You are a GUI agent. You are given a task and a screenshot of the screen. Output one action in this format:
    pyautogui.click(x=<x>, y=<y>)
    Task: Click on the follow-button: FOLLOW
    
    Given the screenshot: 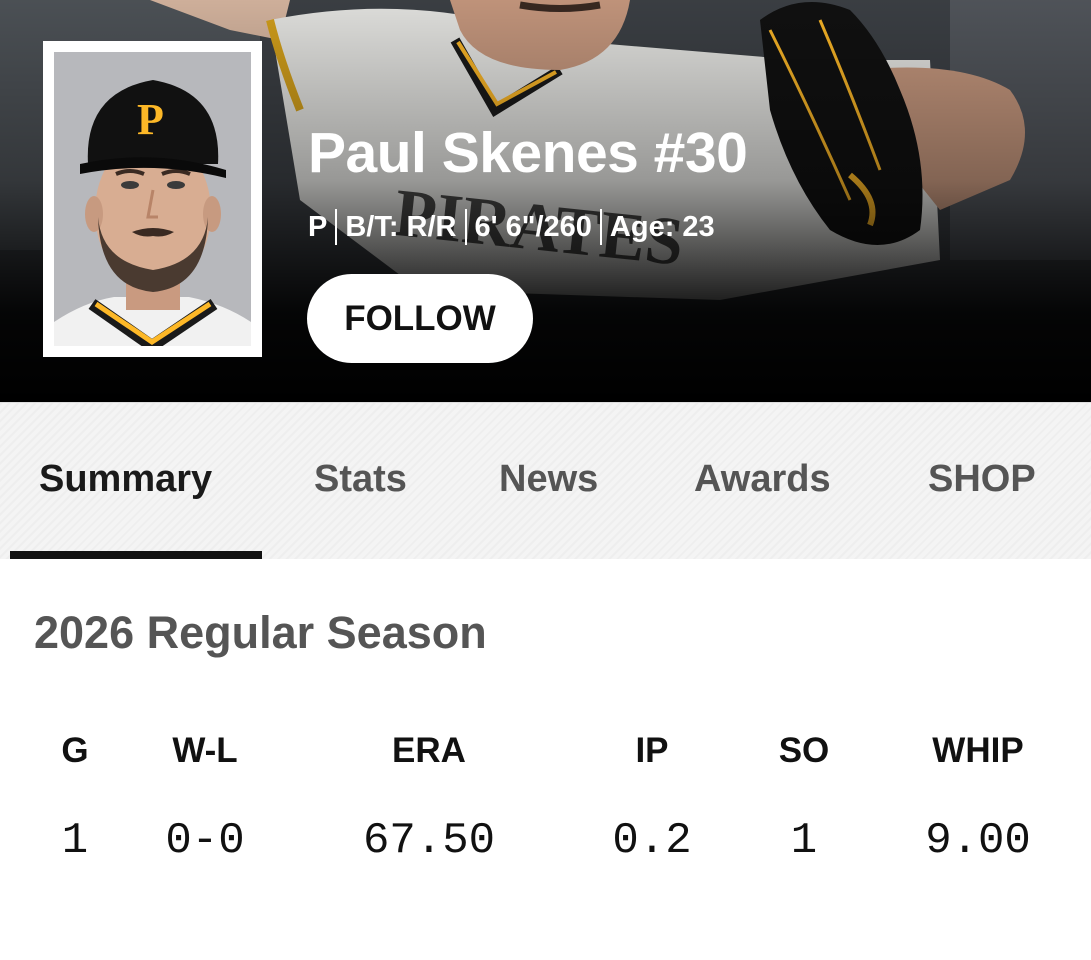 What is the action you would take?
    pyautogui.click(x=420, y=318)
    